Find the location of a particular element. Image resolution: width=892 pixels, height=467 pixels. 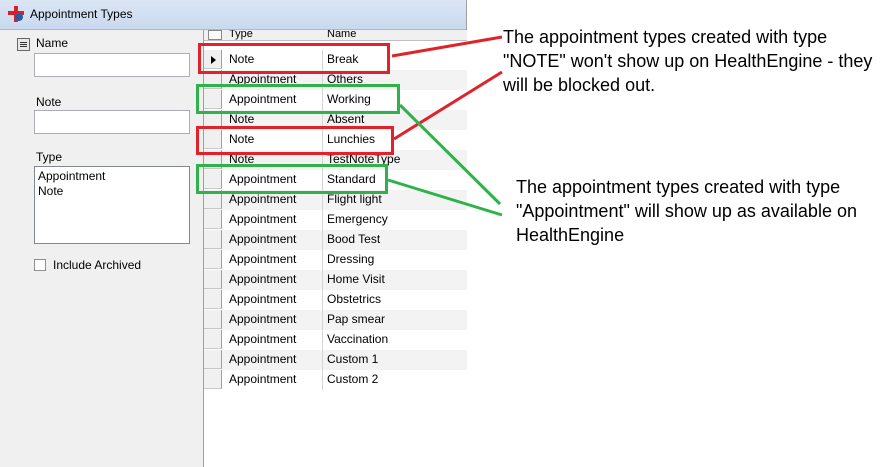

table-row: Appointment Obstetrics is located at coordinates (335, 300).